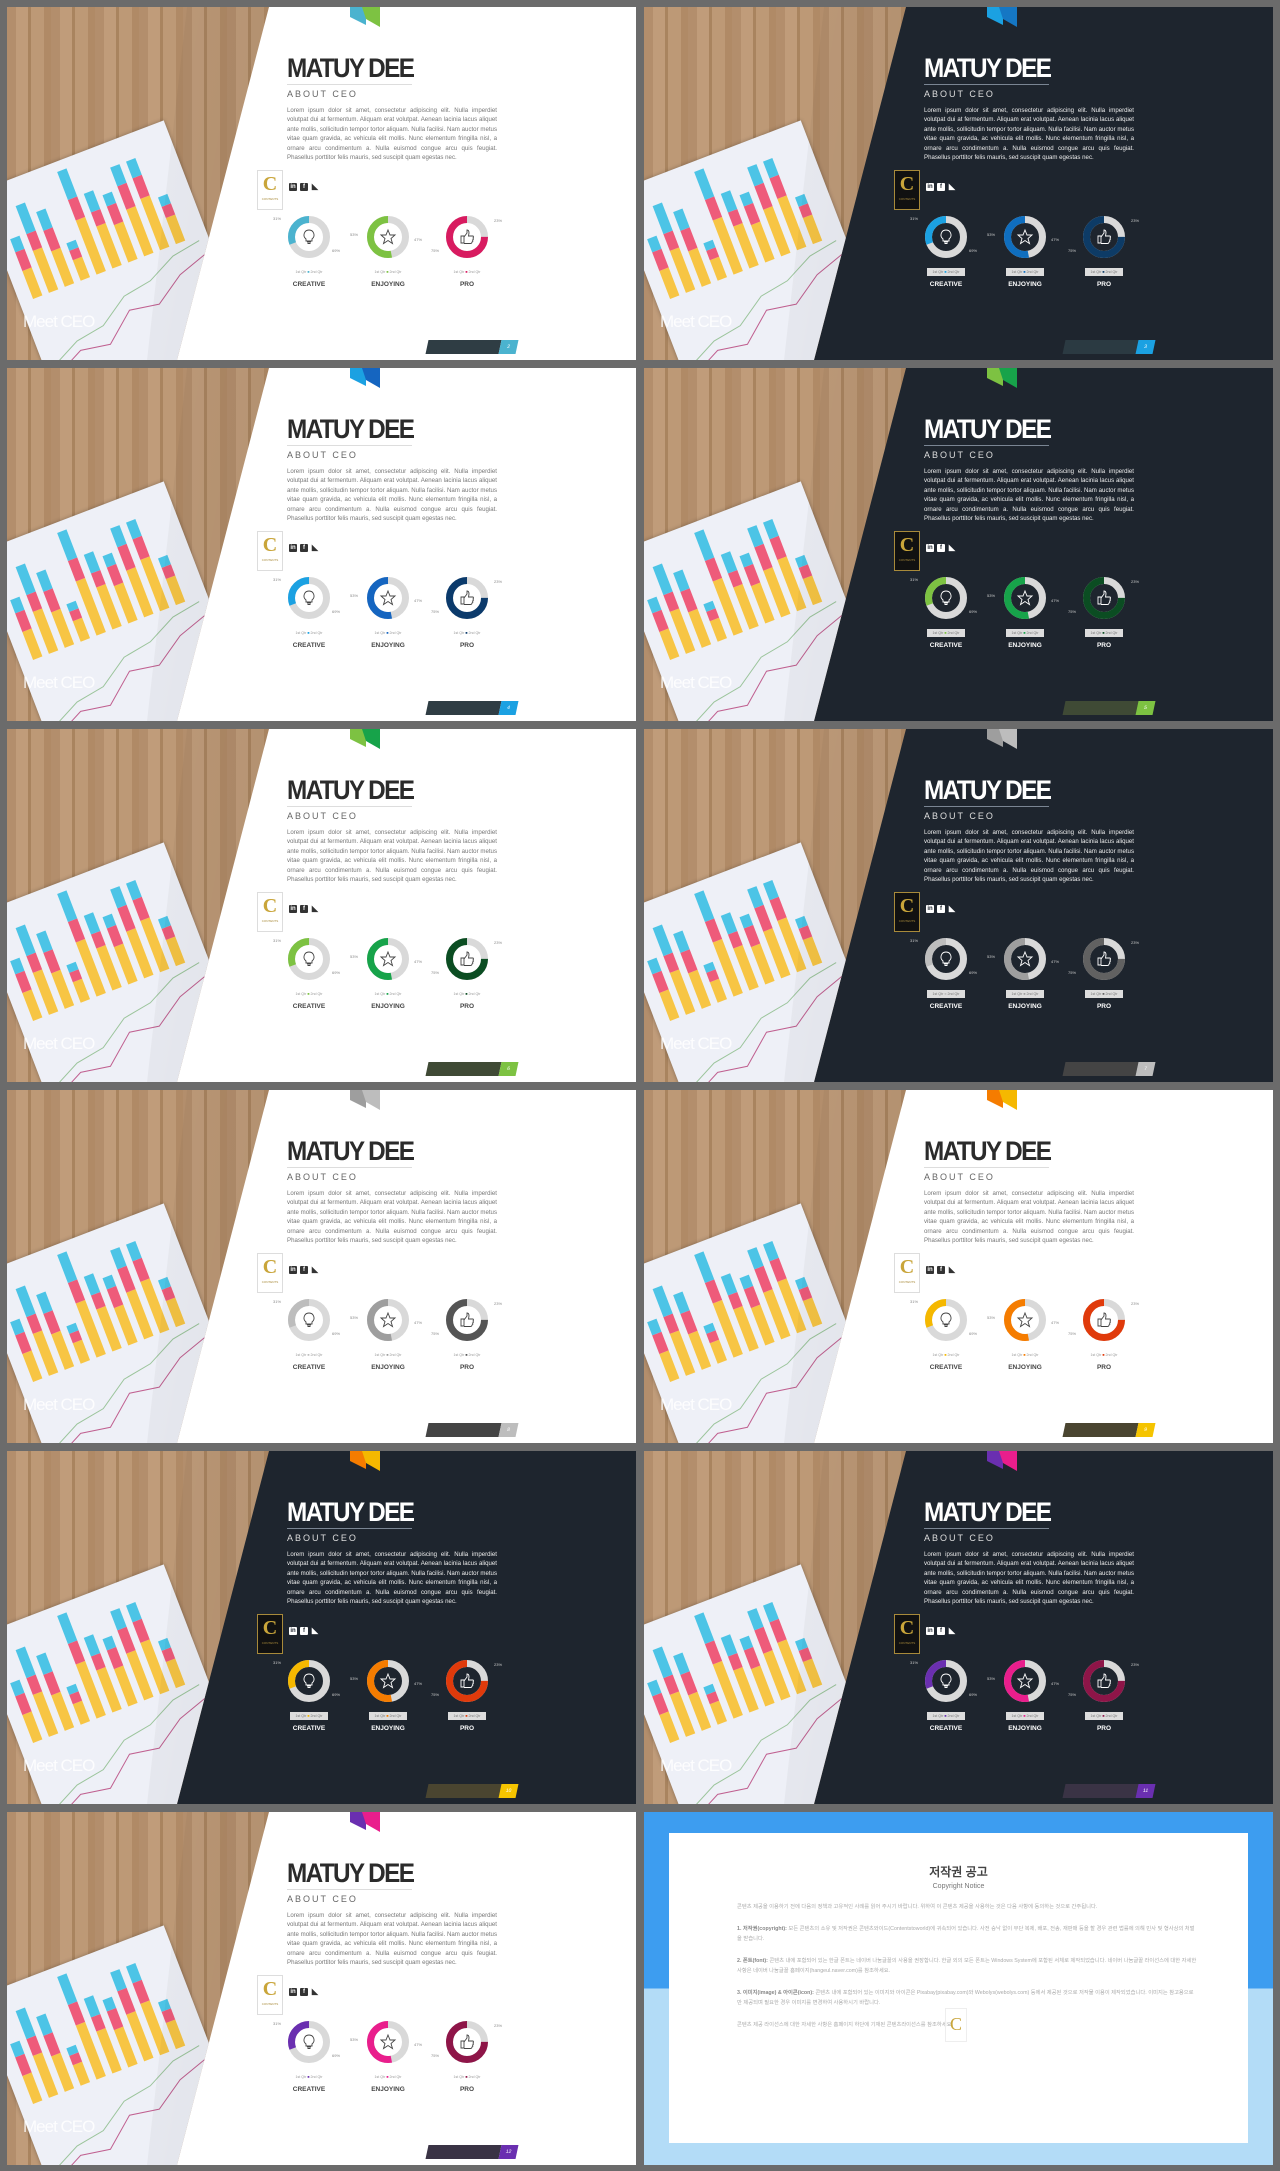  Describe the element at coordinates (418, 2044) in the screenshot. I see `donut-remainder-label: 47%` at that location.